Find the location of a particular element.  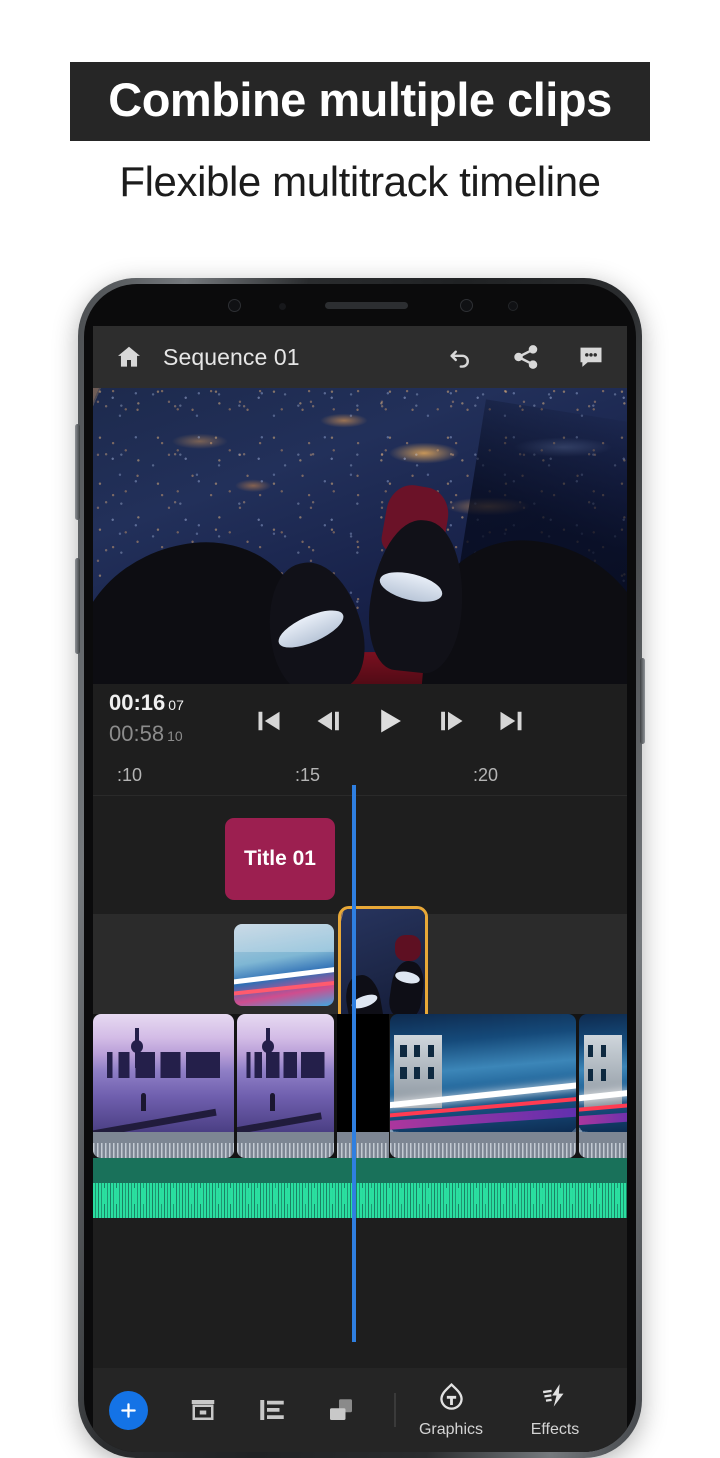

skip-to-start-button is located at coordinates (269, 721).